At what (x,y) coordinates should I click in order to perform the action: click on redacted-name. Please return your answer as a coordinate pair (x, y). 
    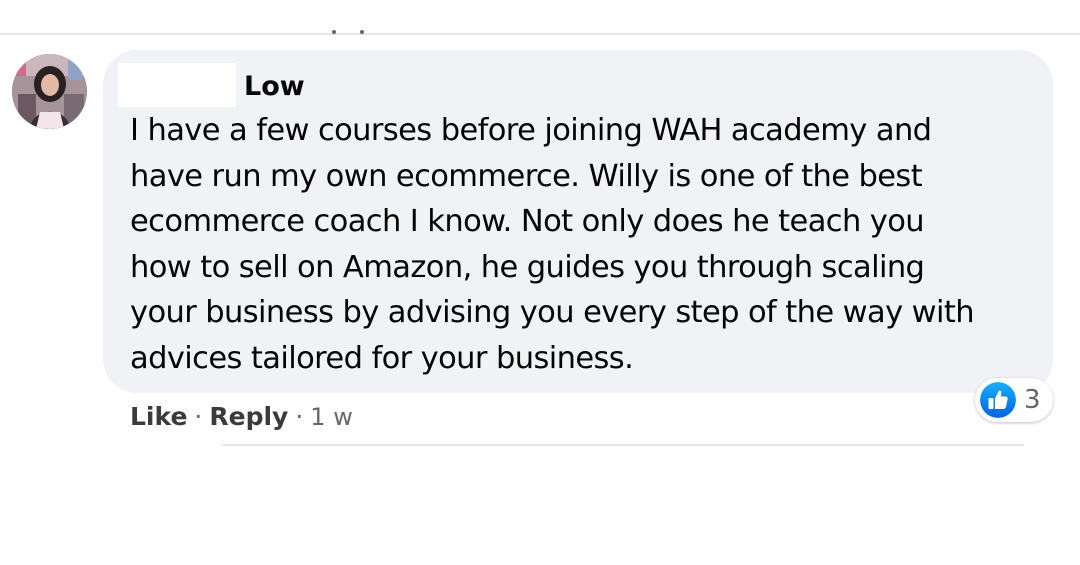
    Looking at the image, I should click on (177, 85).